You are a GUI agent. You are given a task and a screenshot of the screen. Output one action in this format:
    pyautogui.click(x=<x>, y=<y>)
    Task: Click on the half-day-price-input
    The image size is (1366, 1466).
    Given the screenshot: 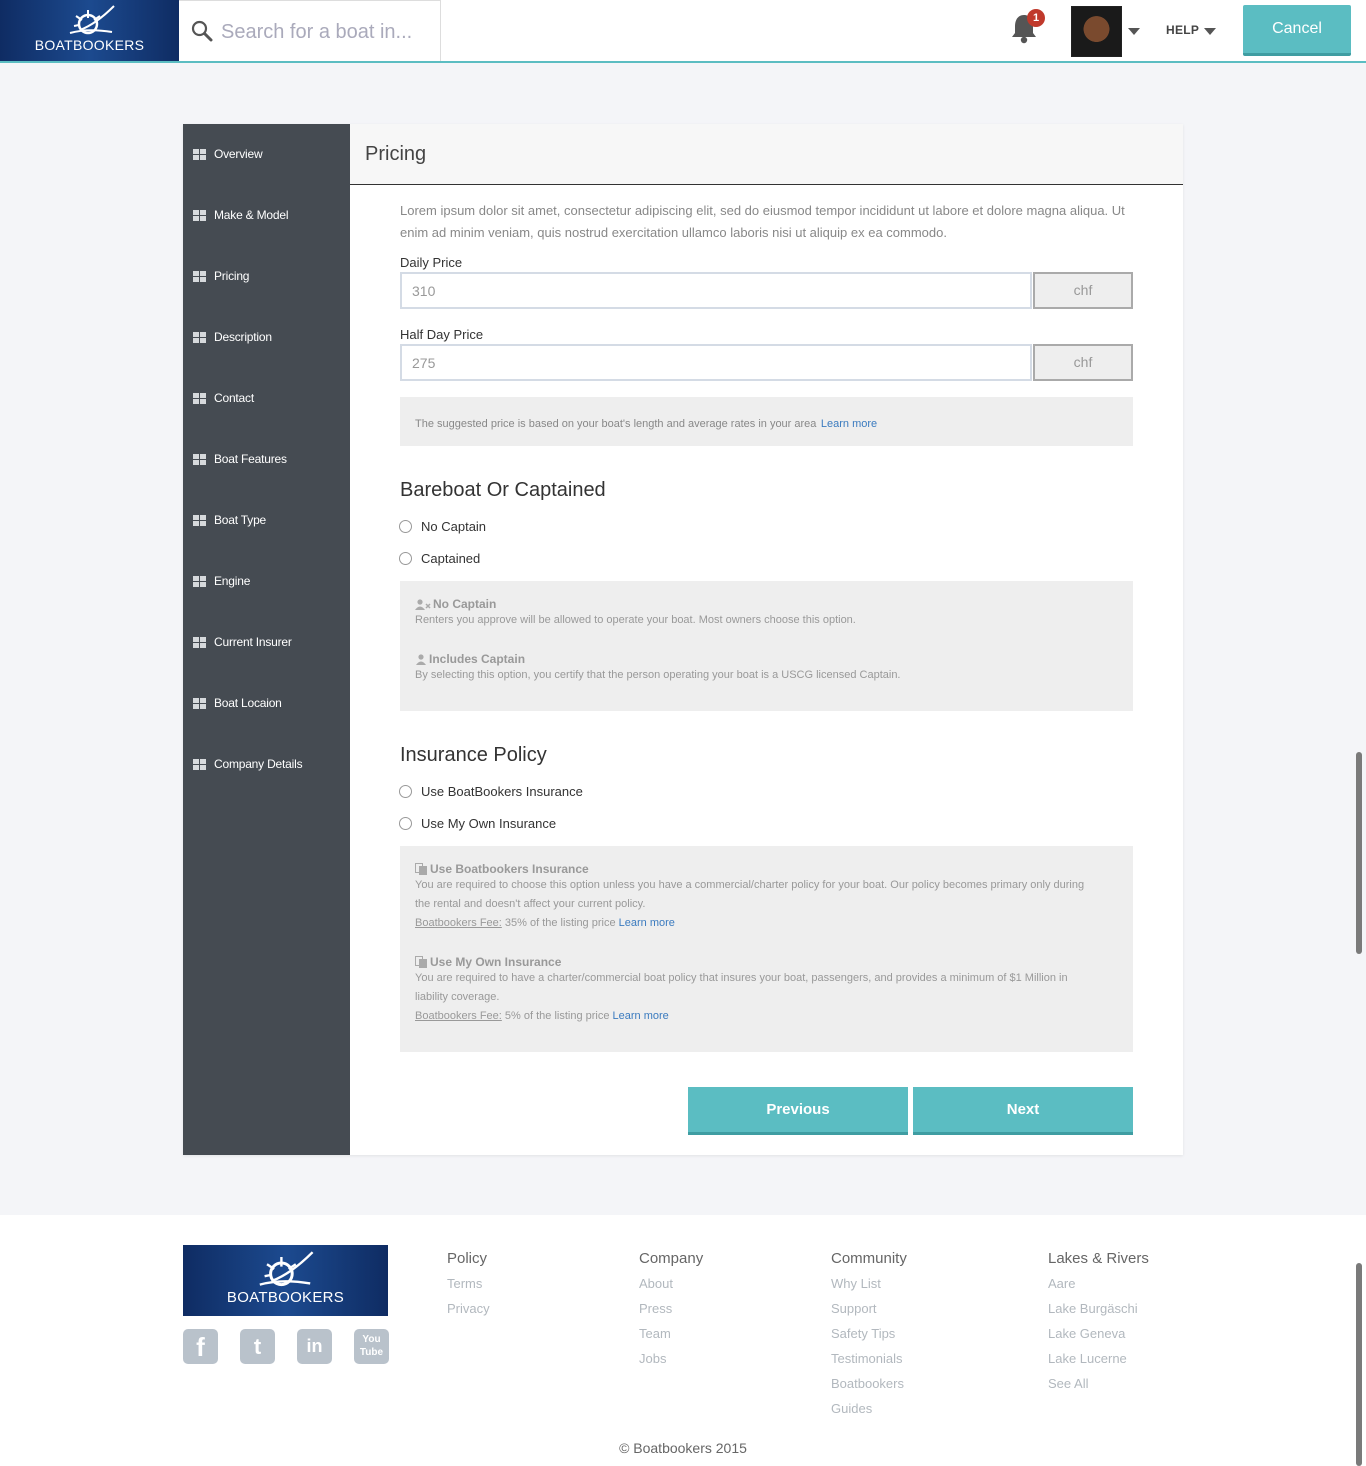 What is the action you would take?
    pyautogui.click(x=716, y=362)
    